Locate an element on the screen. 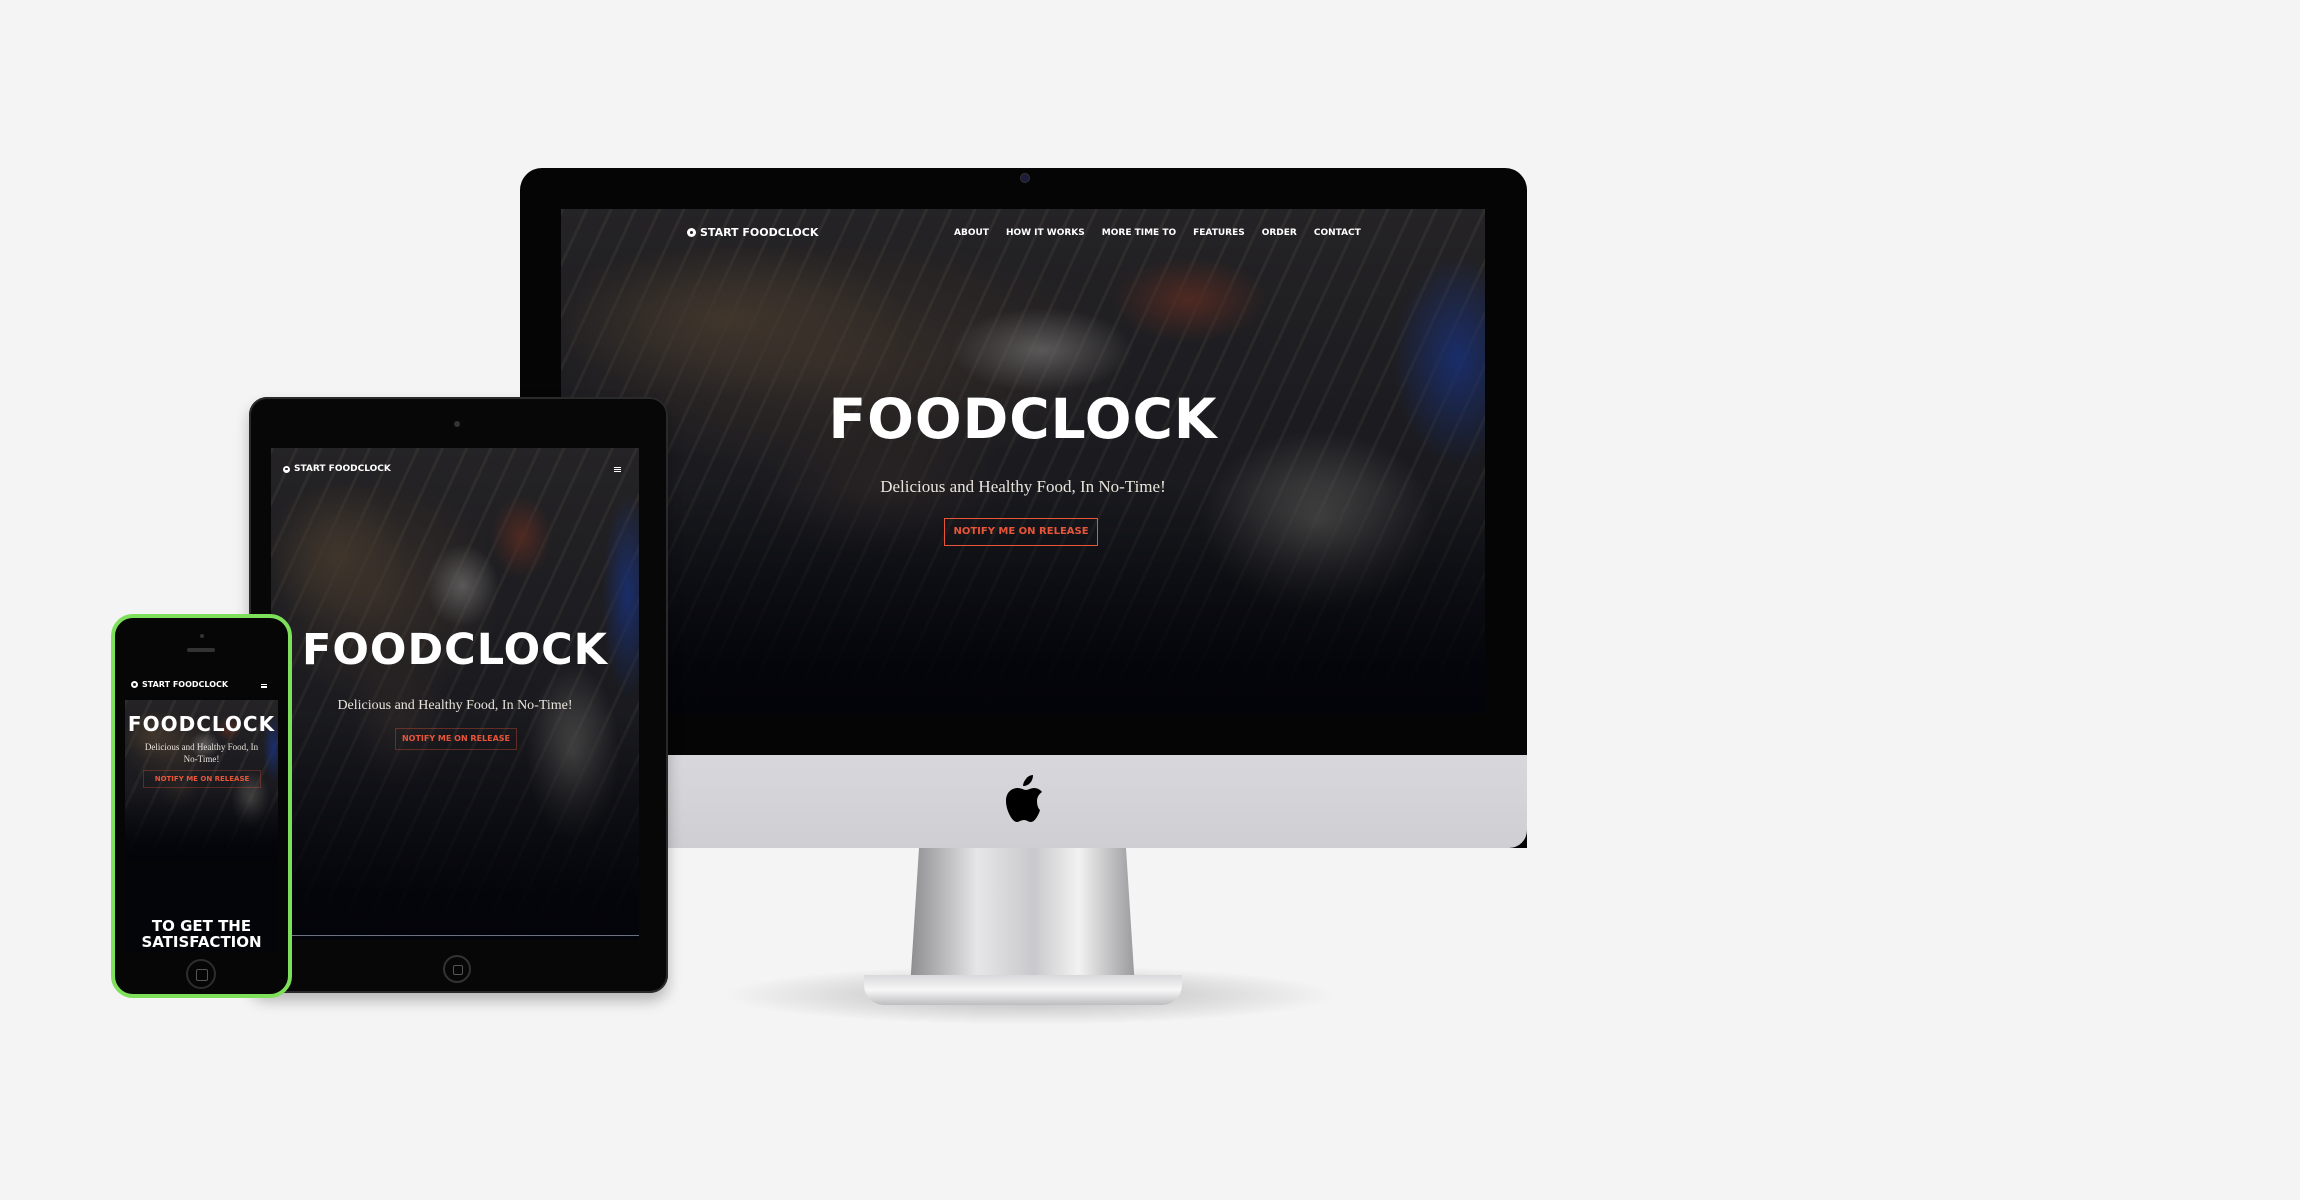  nav-order: ORDER is located at coordinates (1279, 233).